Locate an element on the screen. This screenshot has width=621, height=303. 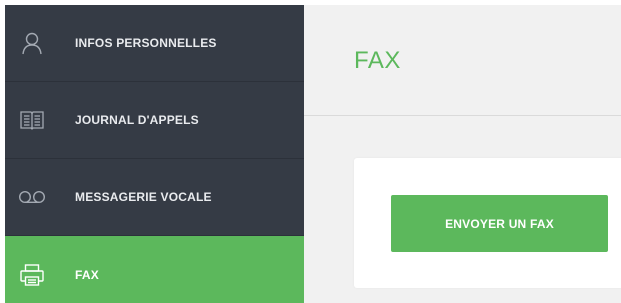
sidebar-item-label: INFOS PERSONNELLES is located at coordinates (146, 43).